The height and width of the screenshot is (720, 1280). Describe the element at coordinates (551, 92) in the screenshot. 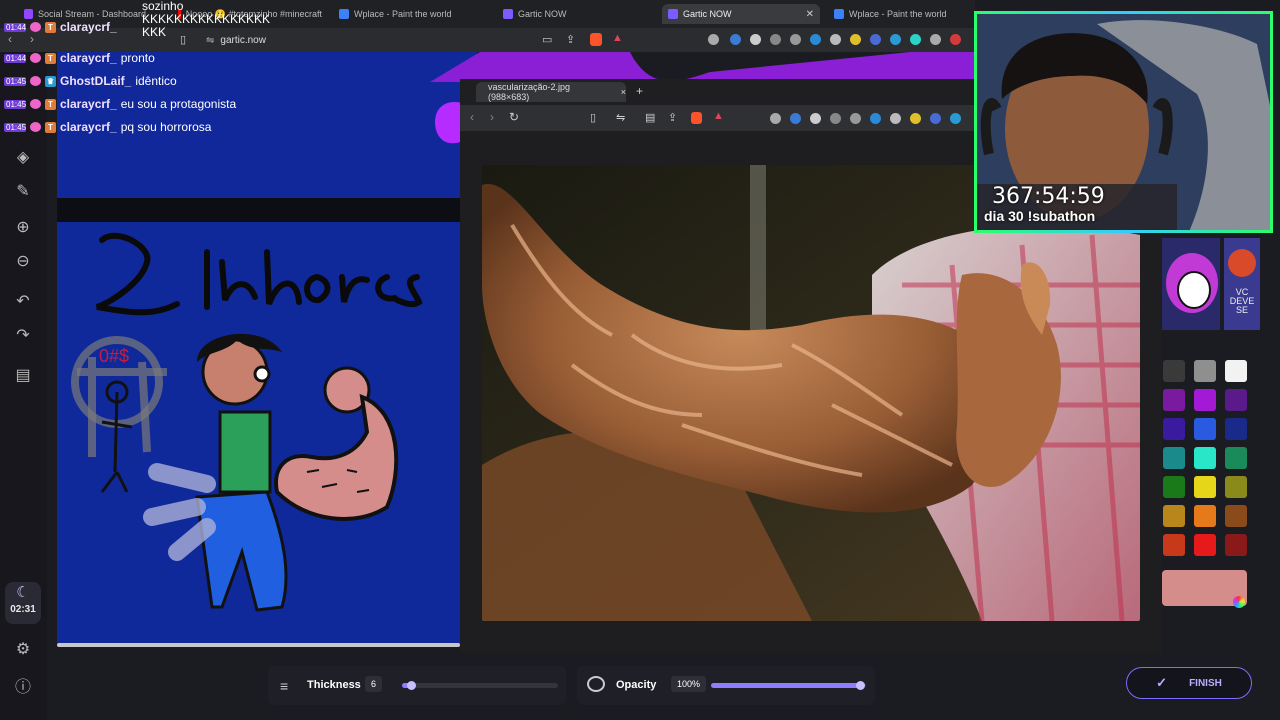

I see `viewer-tab: vascularização-2.jpg (988×683) ×` at that location.